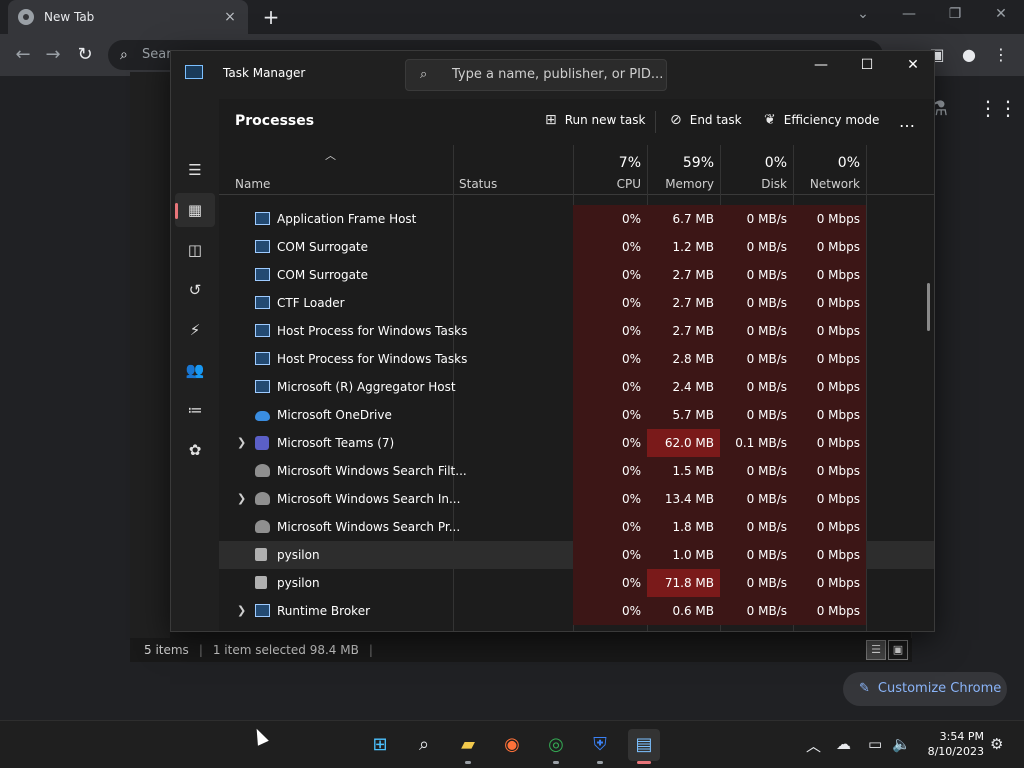 This screenshot has height=768, width=1024. What do you see at coordinates (655, 122) in the screenshot?
I see `command-separator` at bounding box center [655, 122].